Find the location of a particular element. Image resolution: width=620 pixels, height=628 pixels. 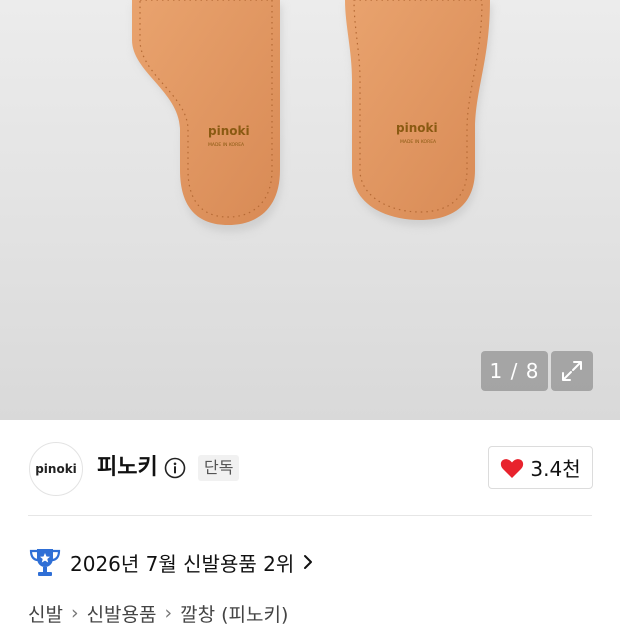

info-icon is located at coordinates (175, 468).